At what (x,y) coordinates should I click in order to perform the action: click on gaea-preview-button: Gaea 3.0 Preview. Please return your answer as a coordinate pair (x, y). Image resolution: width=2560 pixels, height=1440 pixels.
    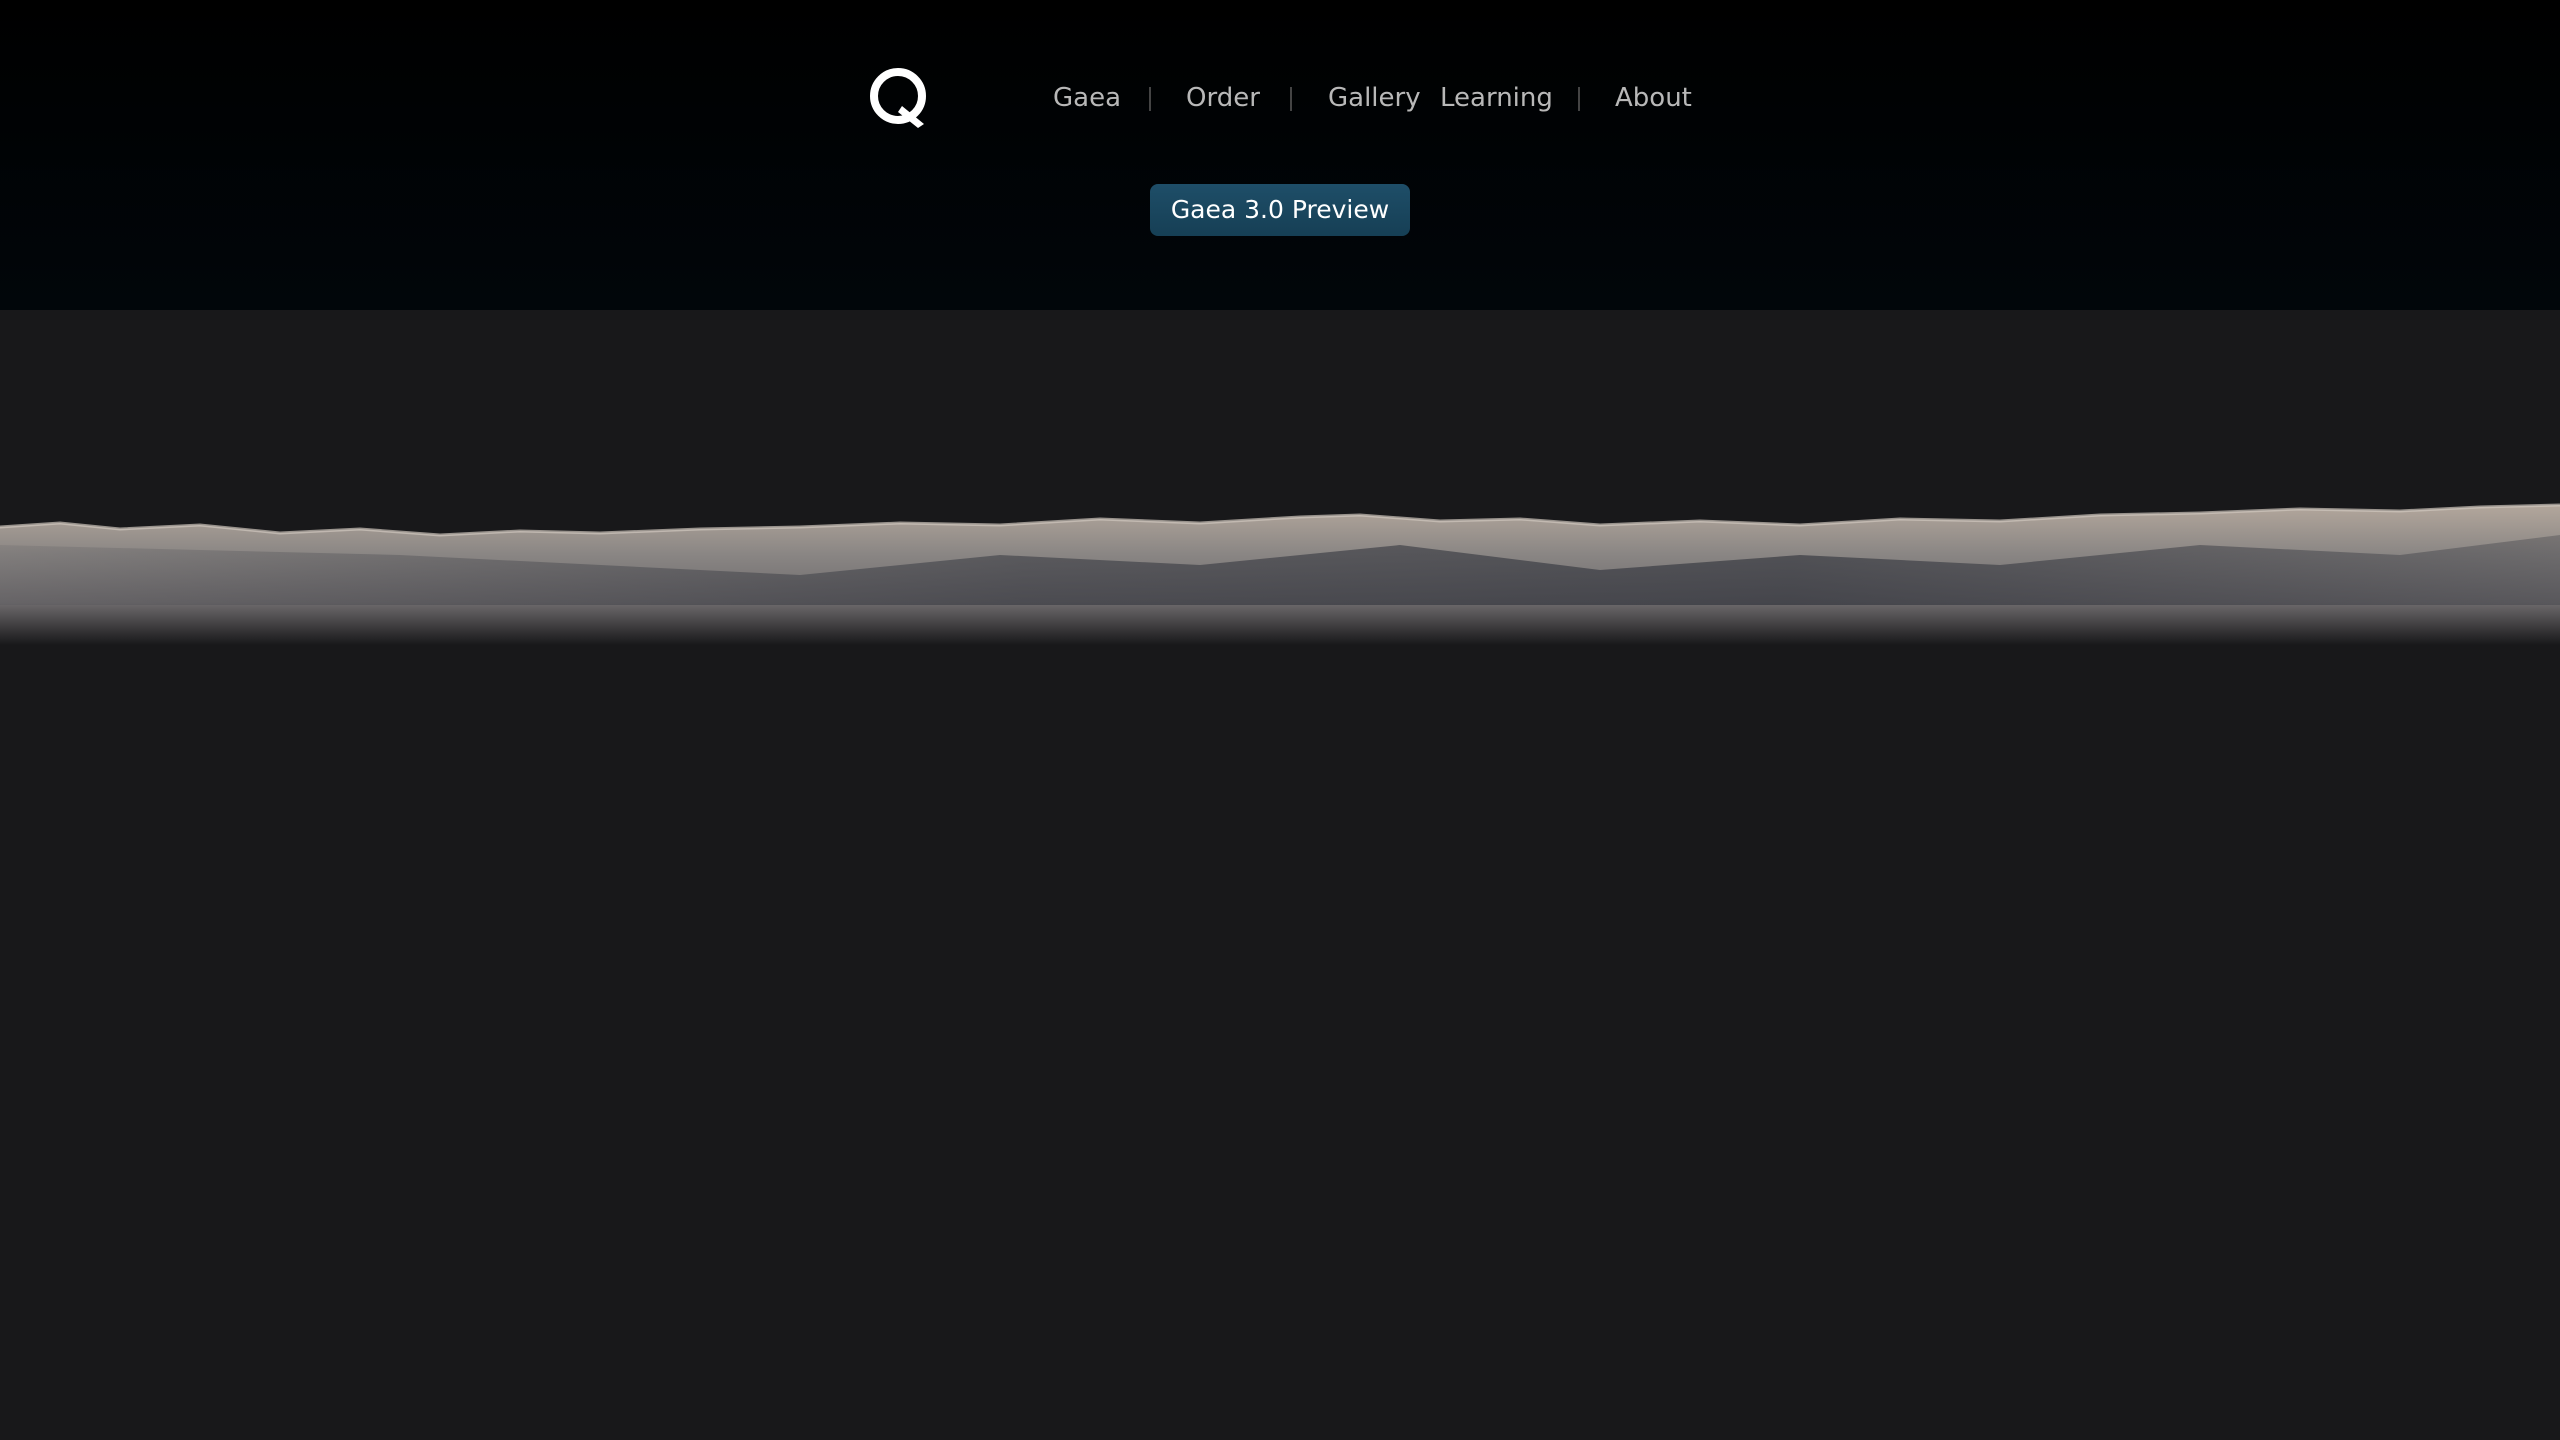
    Looking at the image, I should click on (1280, 210).